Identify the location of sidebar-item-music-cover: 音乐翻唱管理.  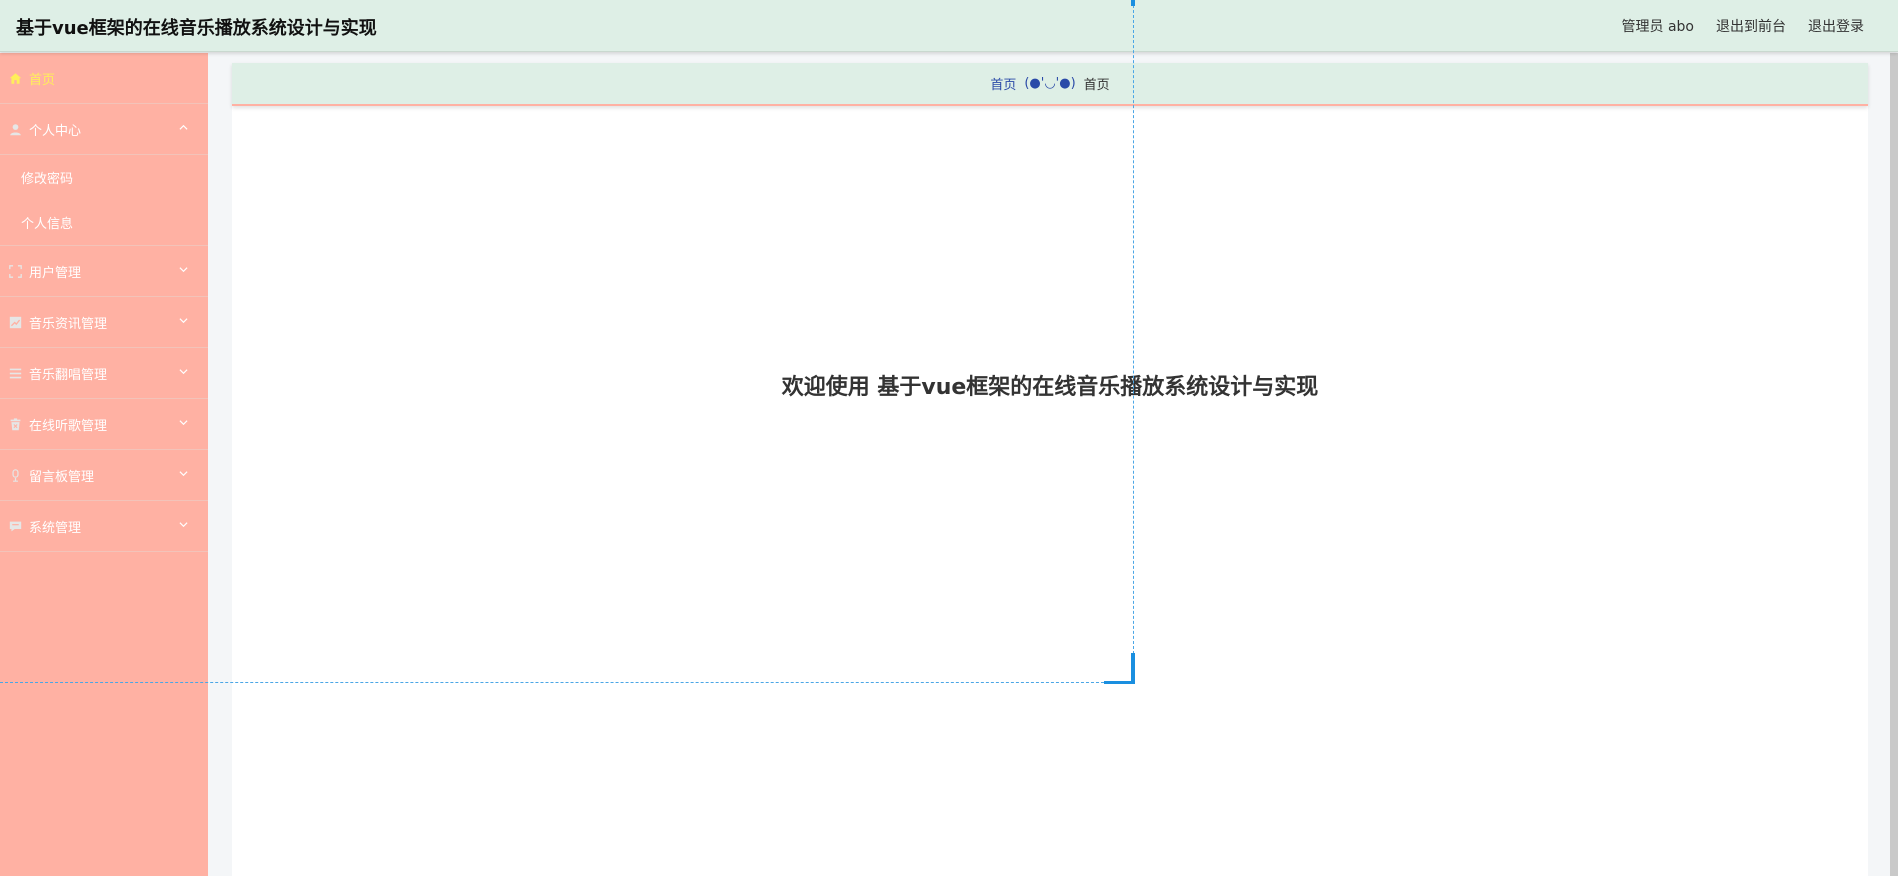
(104, 373).